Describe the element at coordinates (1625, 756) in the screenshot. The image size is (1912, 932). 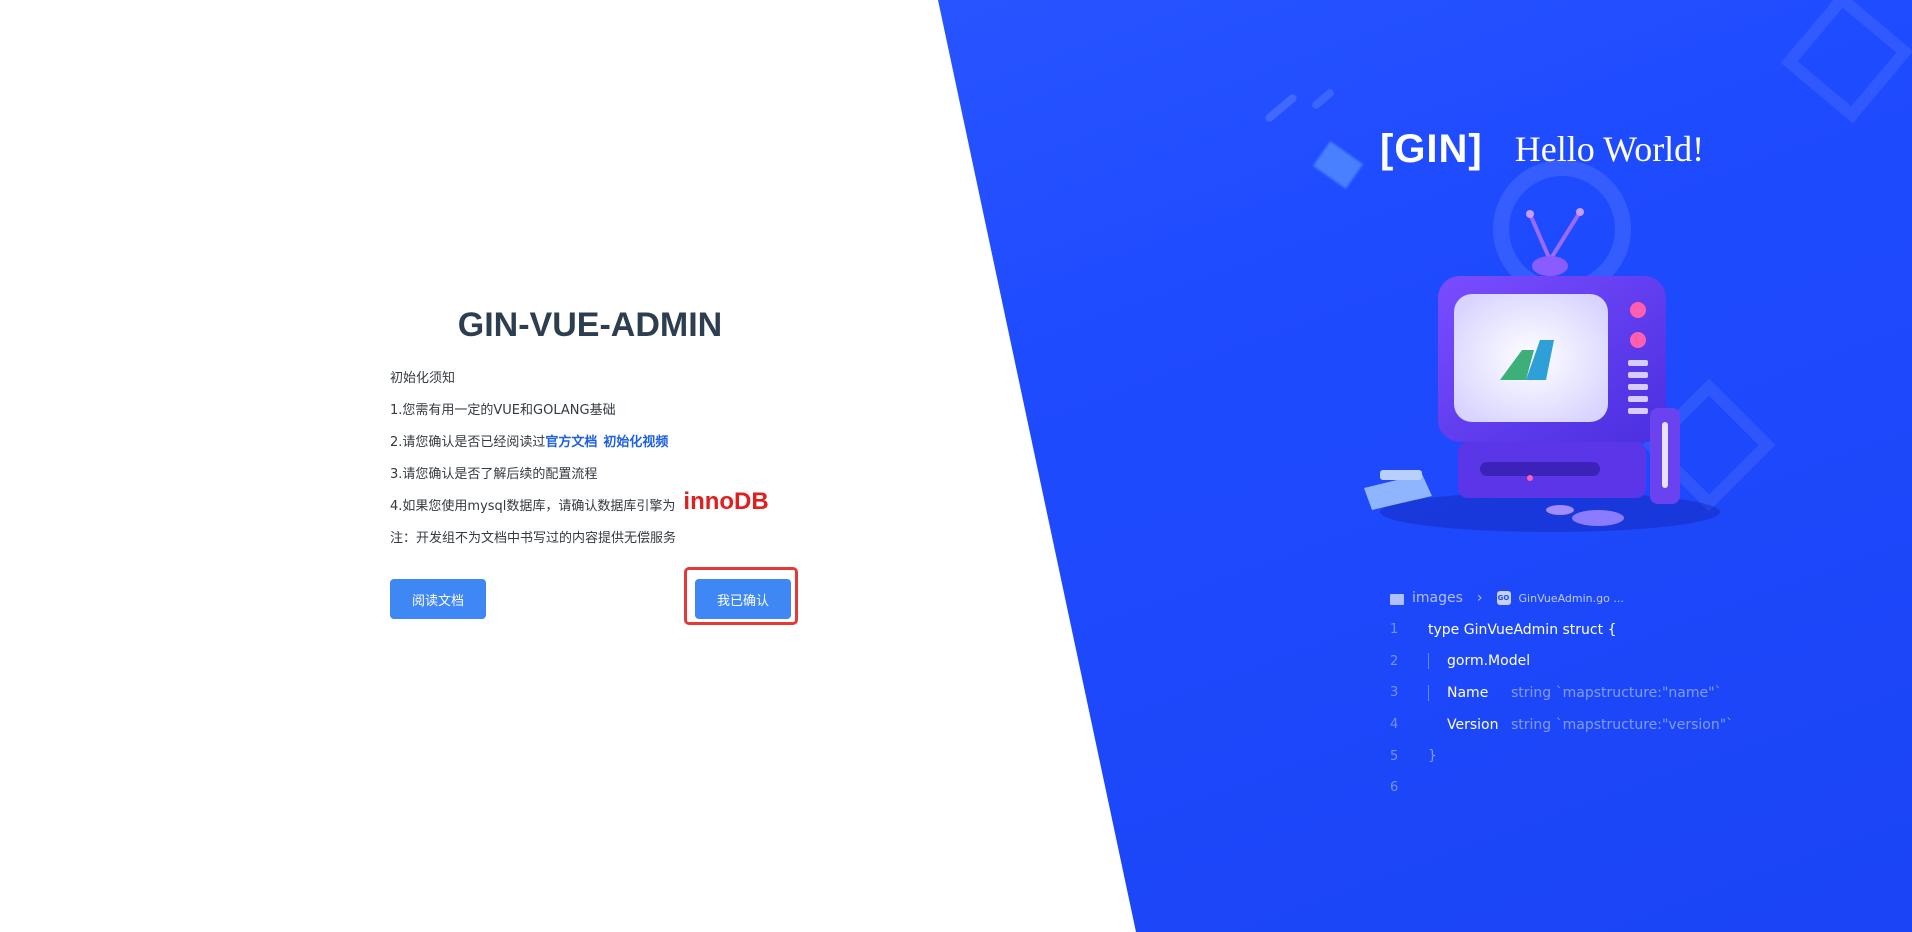
I see `code-line: 5 }` at that location.